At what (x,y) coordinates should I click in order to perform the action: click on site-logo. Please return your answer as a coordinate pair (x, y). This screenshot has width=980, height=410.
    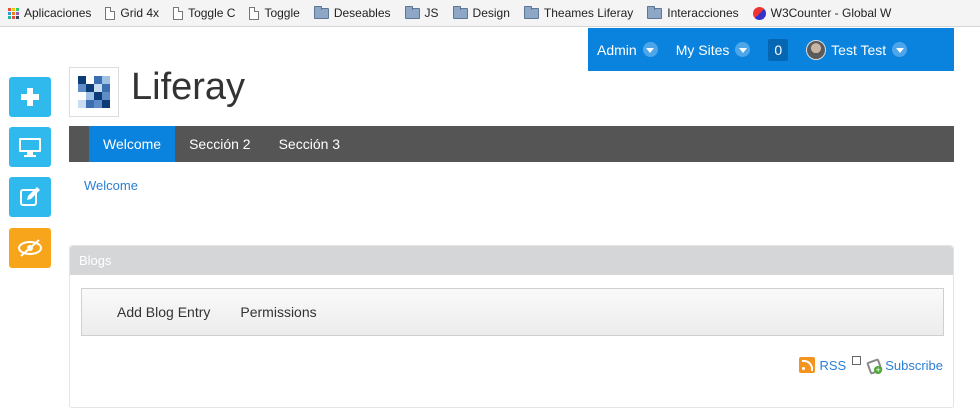
    Looking at the image, I should click on (94, 92).